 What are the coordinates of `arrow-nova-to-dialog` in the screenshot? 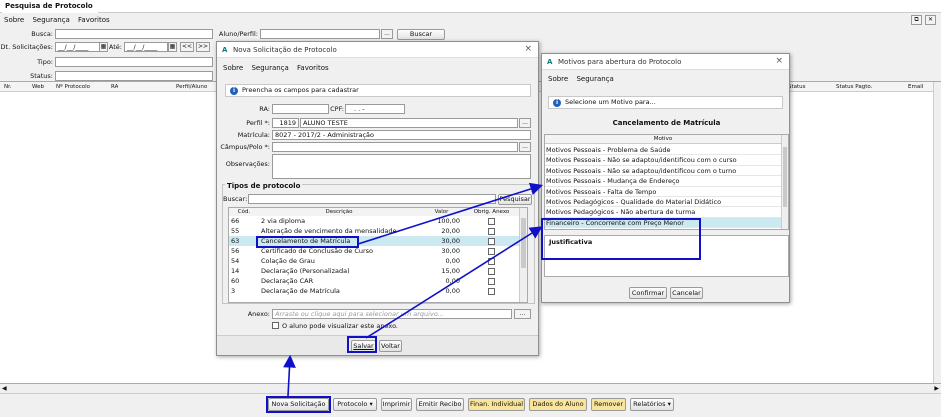 It's located at (289, 375).